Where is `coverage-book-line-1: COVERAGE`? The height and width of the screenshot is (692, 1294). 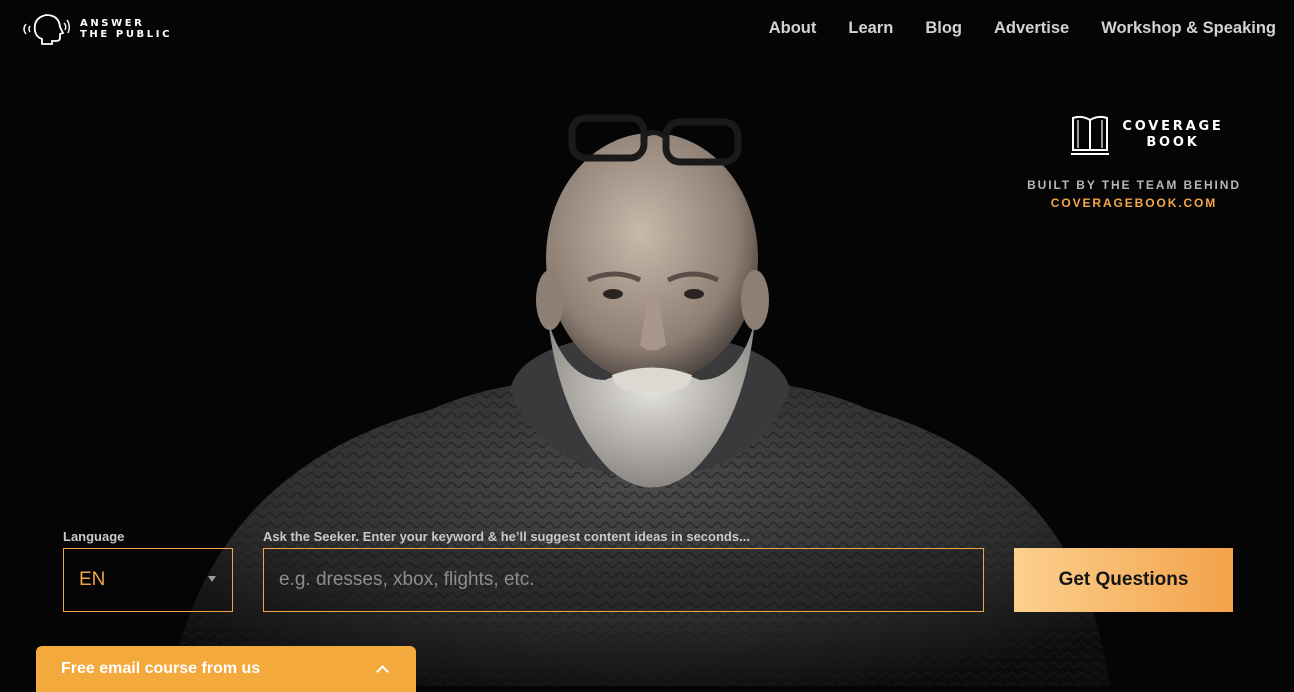
coverage-book-line-1: COVERAGE is located at coordinates (1173, 126).